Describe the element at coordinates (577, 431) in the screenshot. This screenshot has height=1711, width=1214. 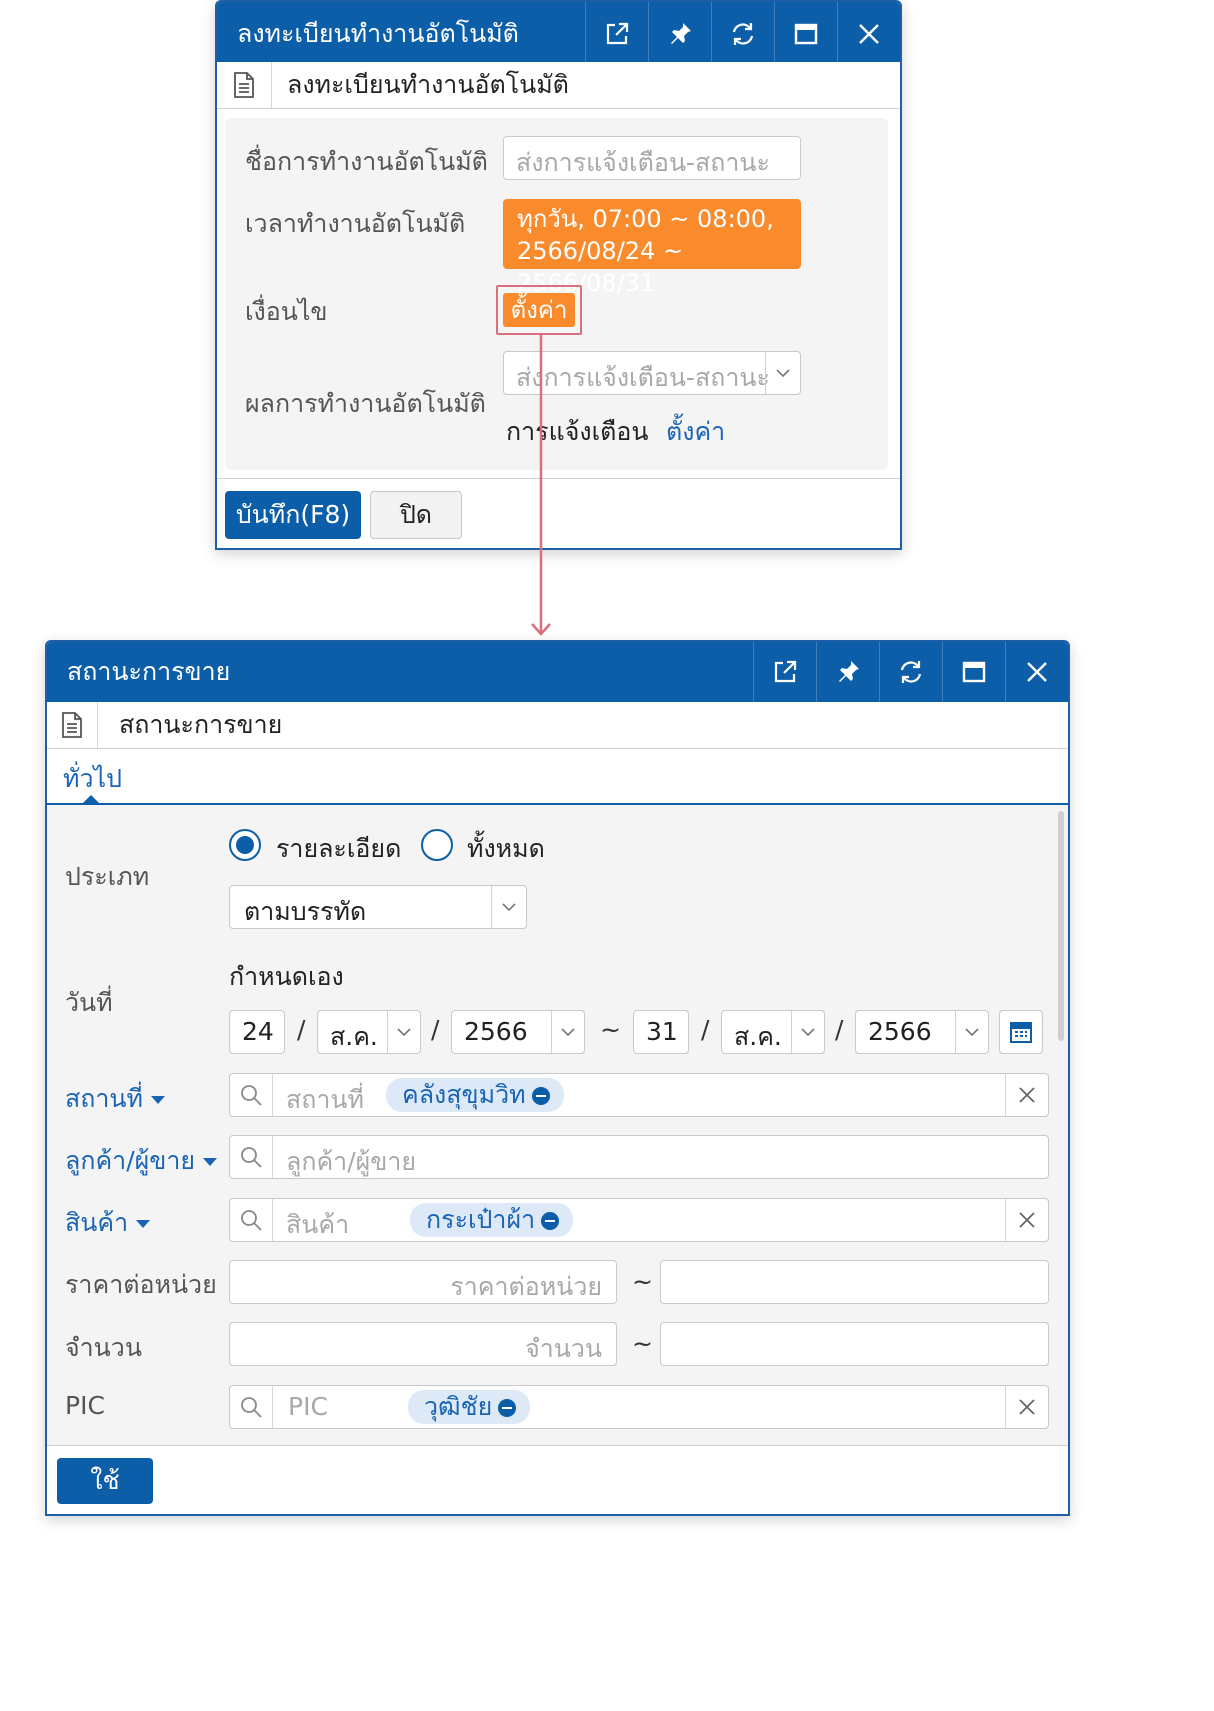
I see `notify-label: การแจ้งเตือน` at that location.